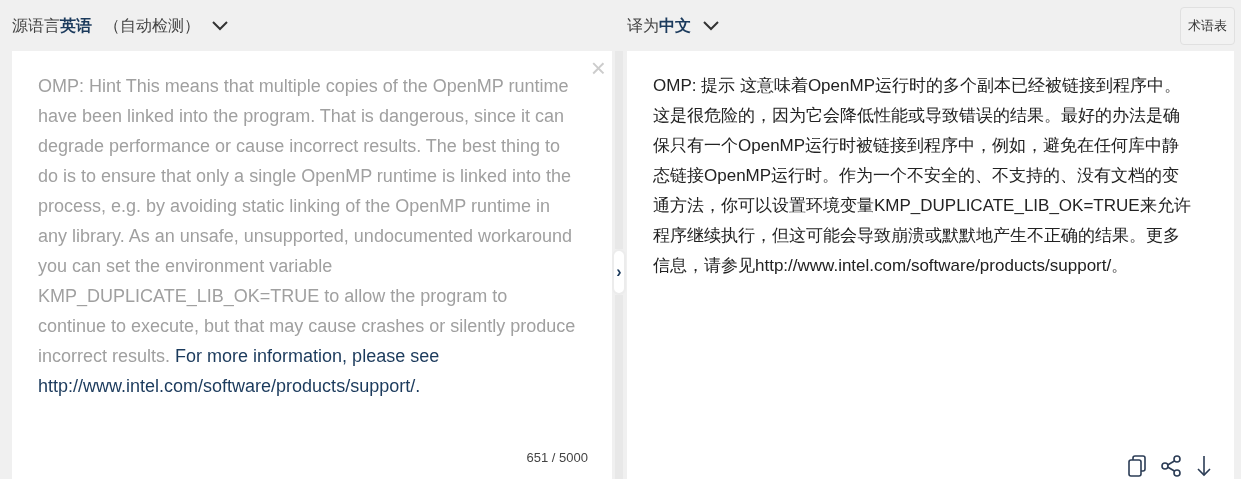 Image resolution: width=1241 pixels, height=479 pixels. I want to click on copy-icon, so click(1137, 466).